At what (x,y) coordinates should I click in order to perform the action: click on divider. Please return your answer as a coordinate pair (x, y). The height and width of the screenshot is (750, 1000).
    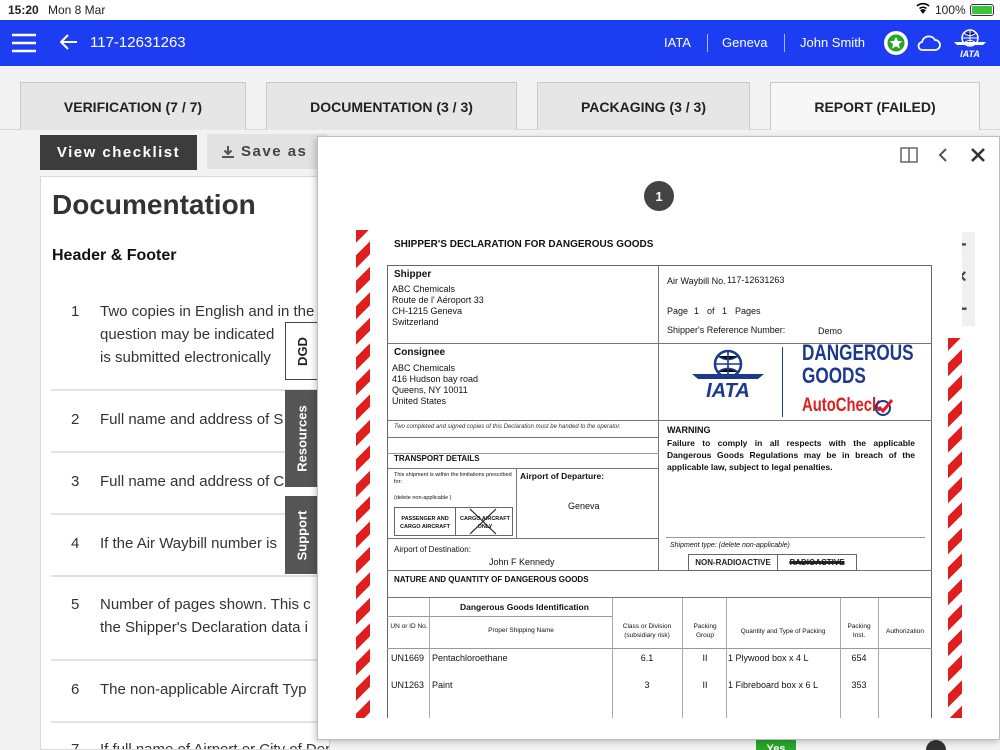
    Looking at the image, I should click on (784, 43).